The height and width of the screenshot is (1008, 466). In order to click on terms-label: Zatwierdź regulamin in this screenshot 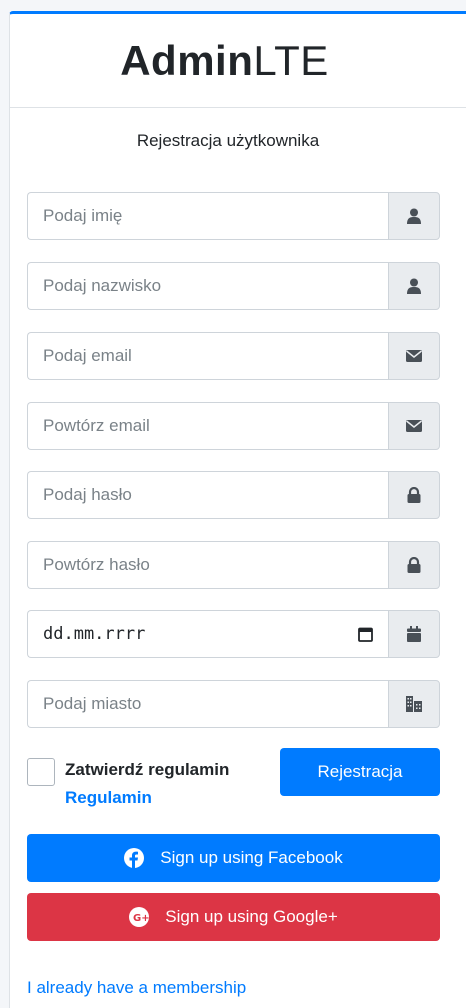, I will do `click(147, 769)`.